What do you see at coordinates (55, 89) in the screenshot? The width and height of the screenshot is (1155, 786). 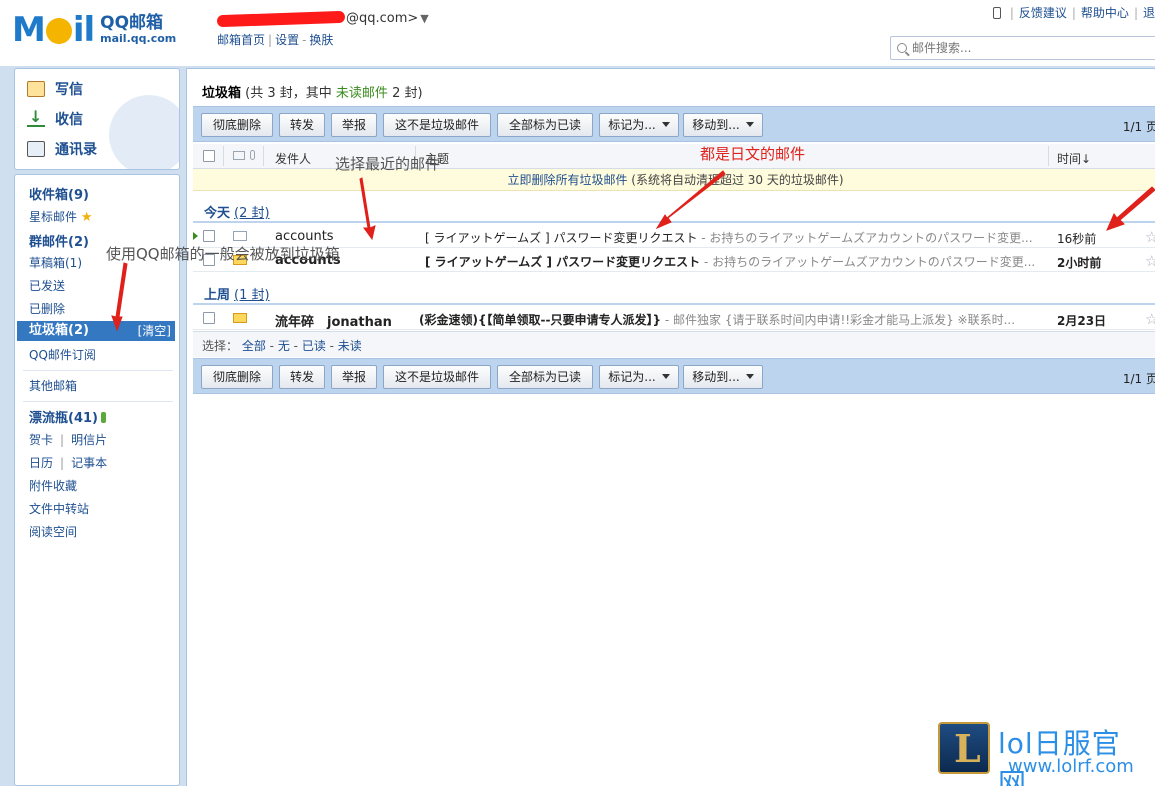 I see `write-button: 写信` at bounding box center [55, 89].